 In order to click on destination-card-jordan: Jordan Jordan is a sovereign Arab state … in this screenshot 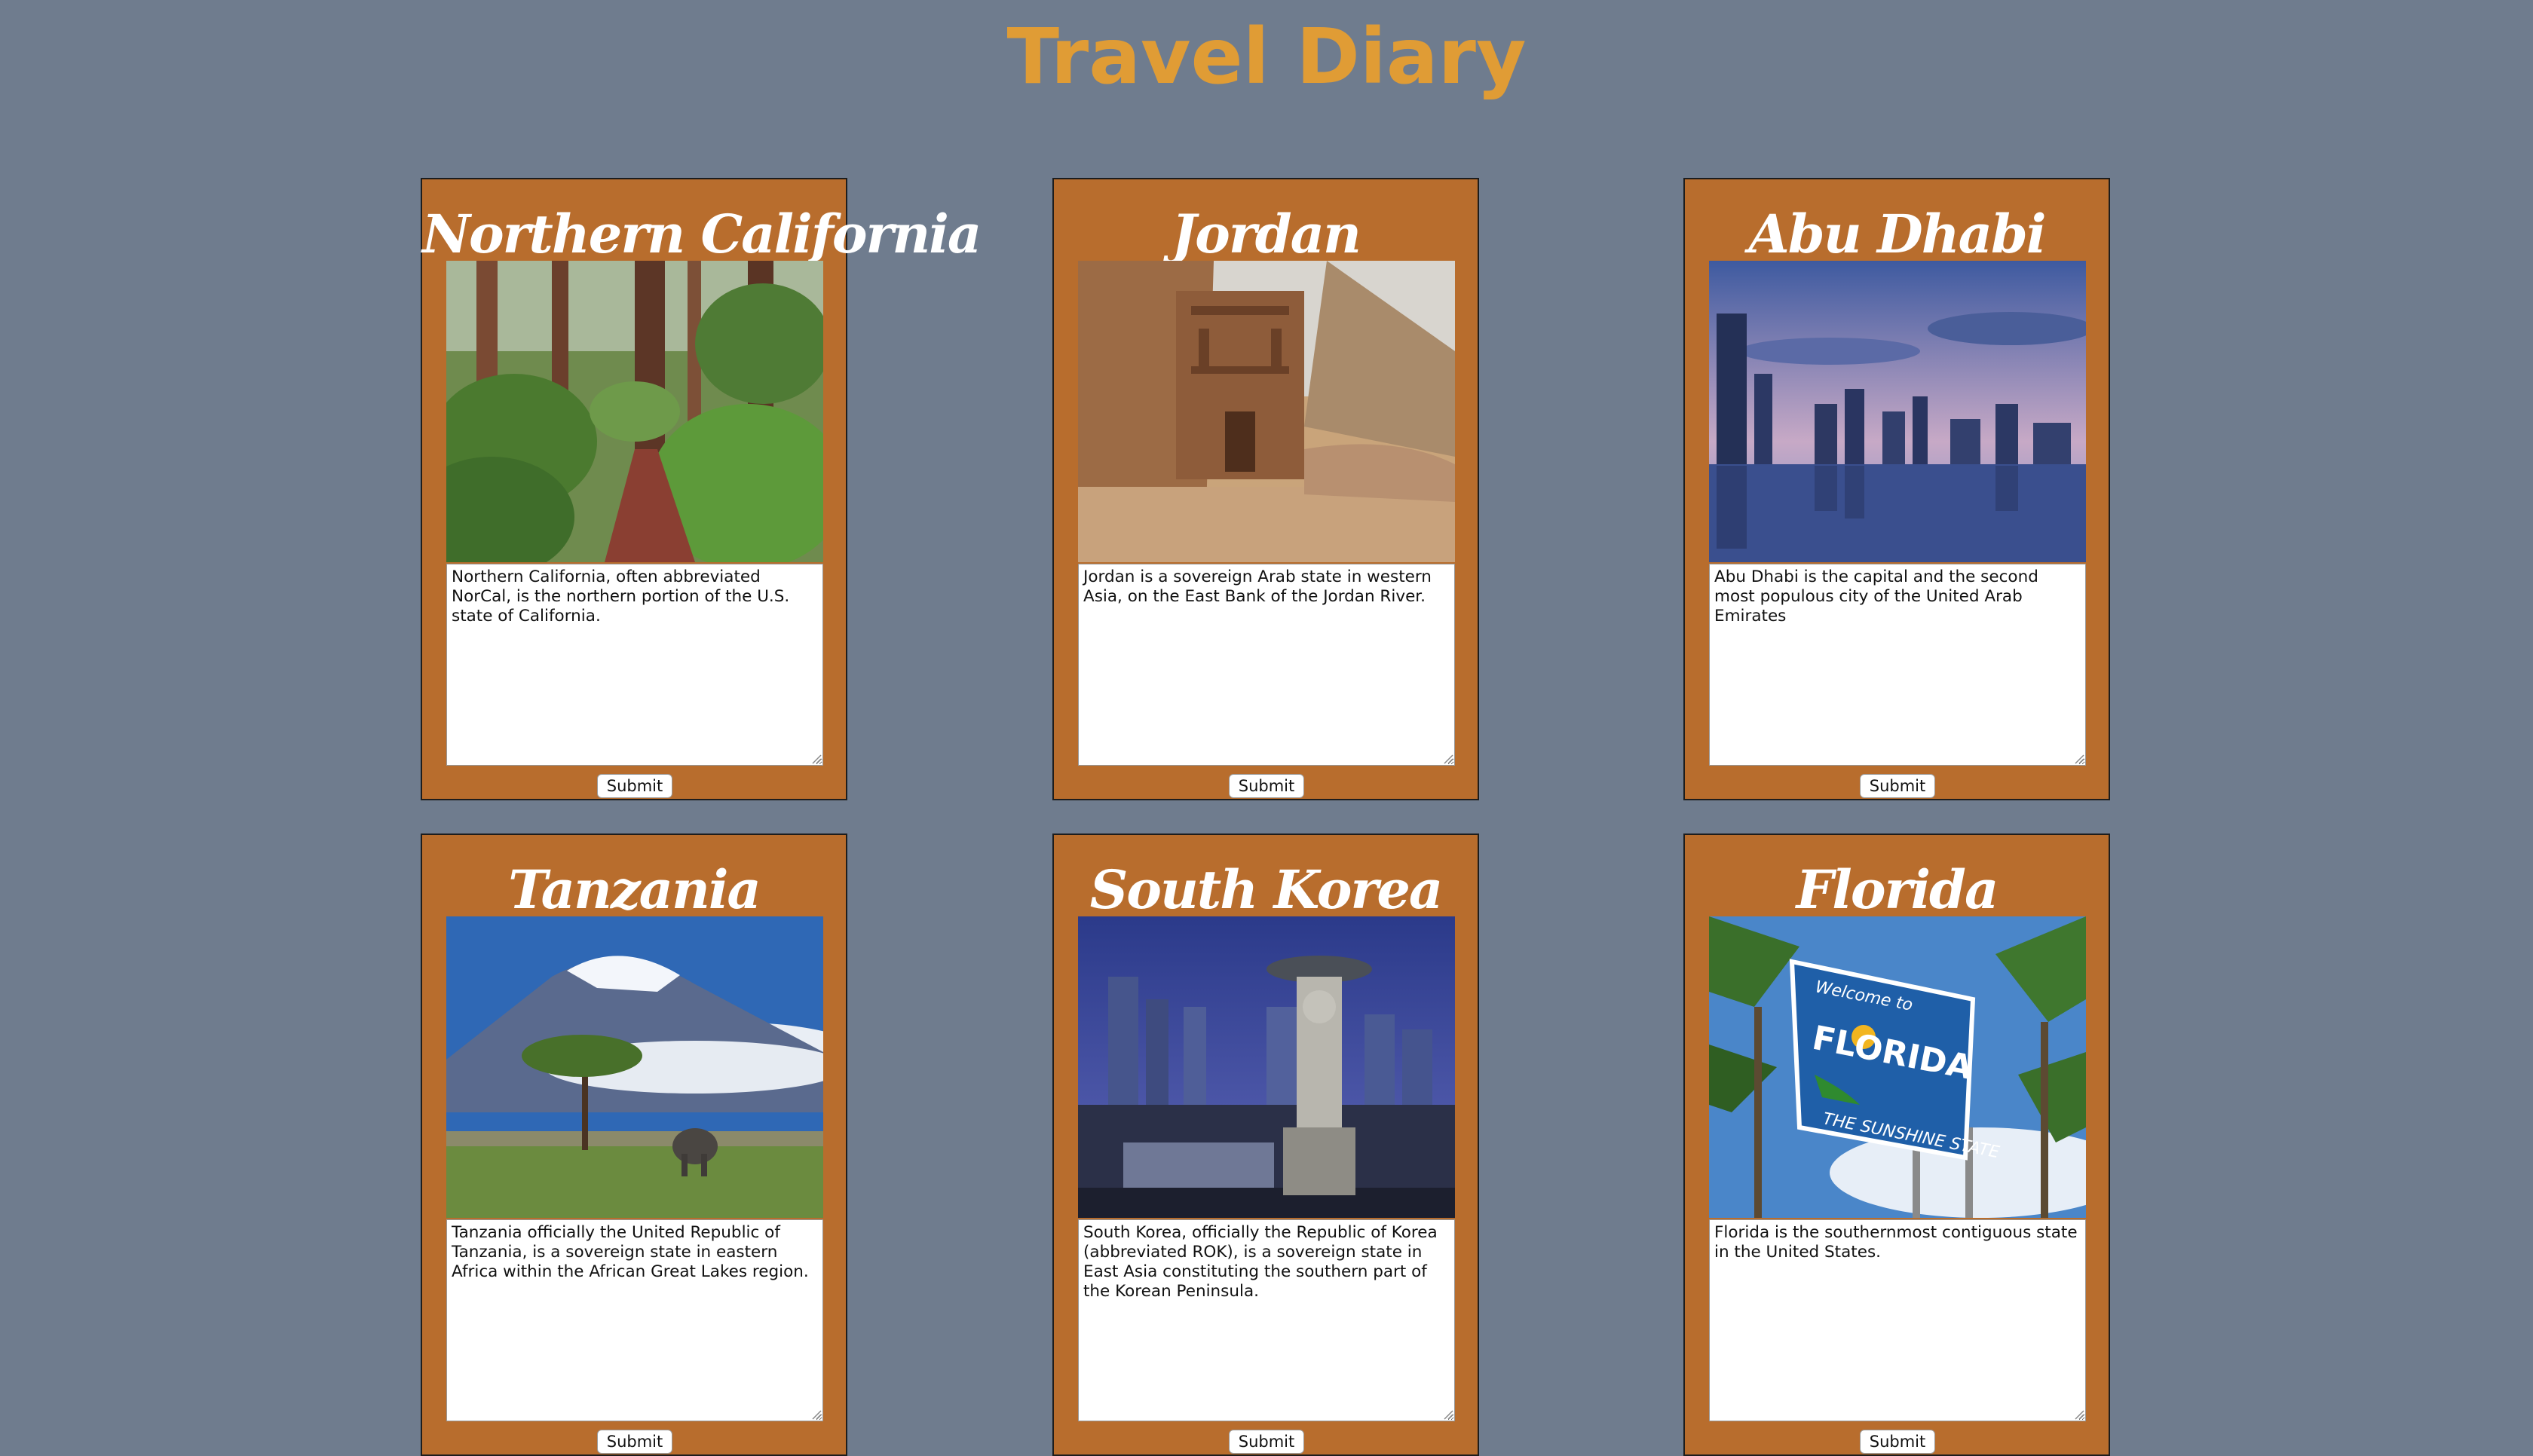, I will do `click(1265, 489)`.